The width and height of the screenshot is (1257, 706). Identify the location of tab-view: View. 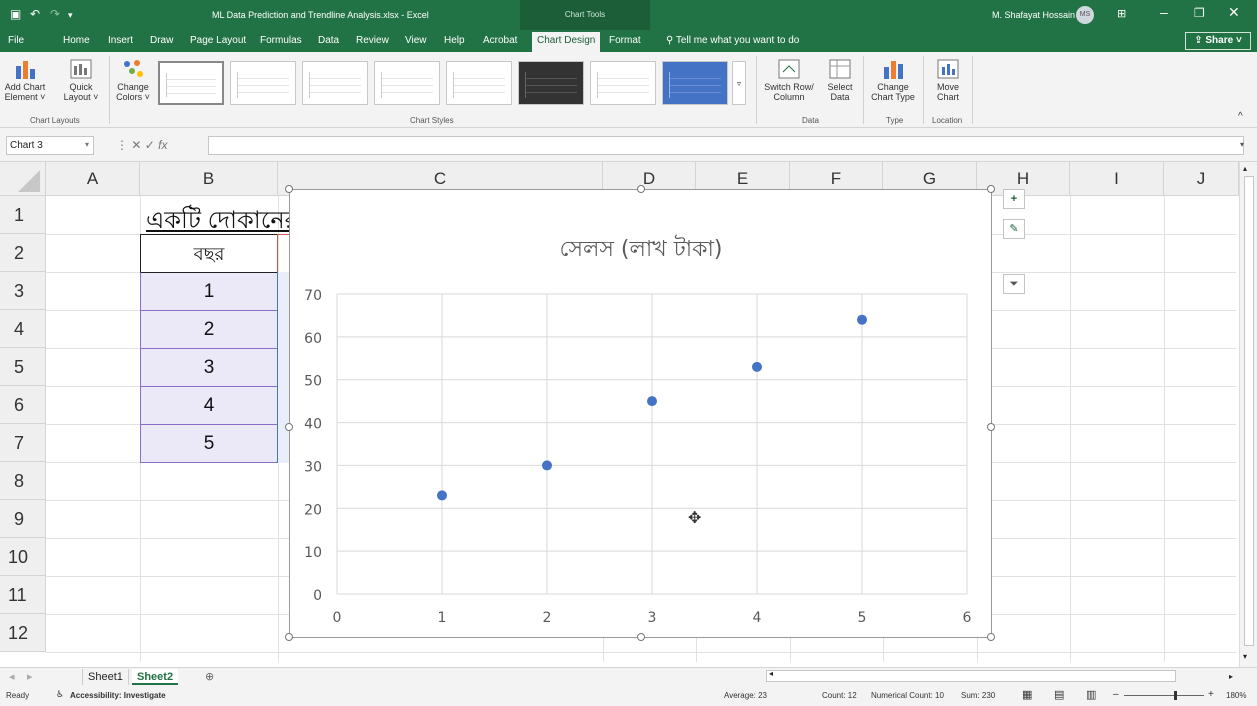
(416, 40).